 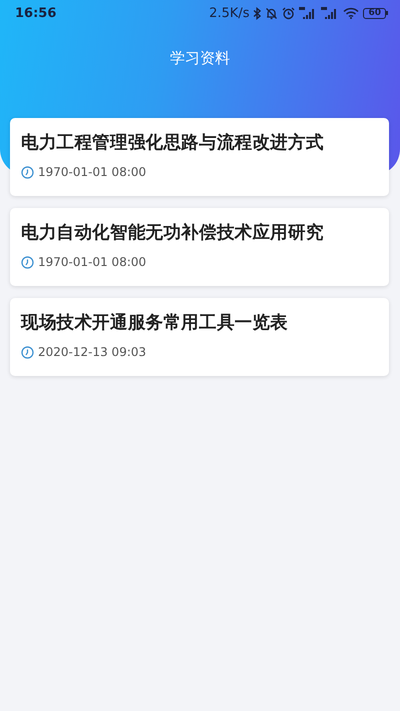 What do you see at coordinates (173, 233) in the screenshot?
I see `article-title: 电力自动化智能无功补偿技术应用研究` at bounding box center [173, 233].